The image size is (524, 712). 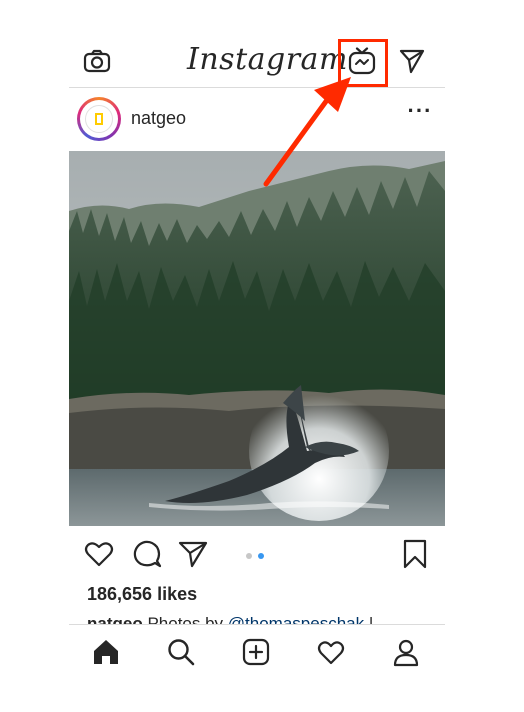 What do you see at coordinates (331, 652) in the screenshot?
I see `activity-heart-icon` at bounding box center [331, 652].